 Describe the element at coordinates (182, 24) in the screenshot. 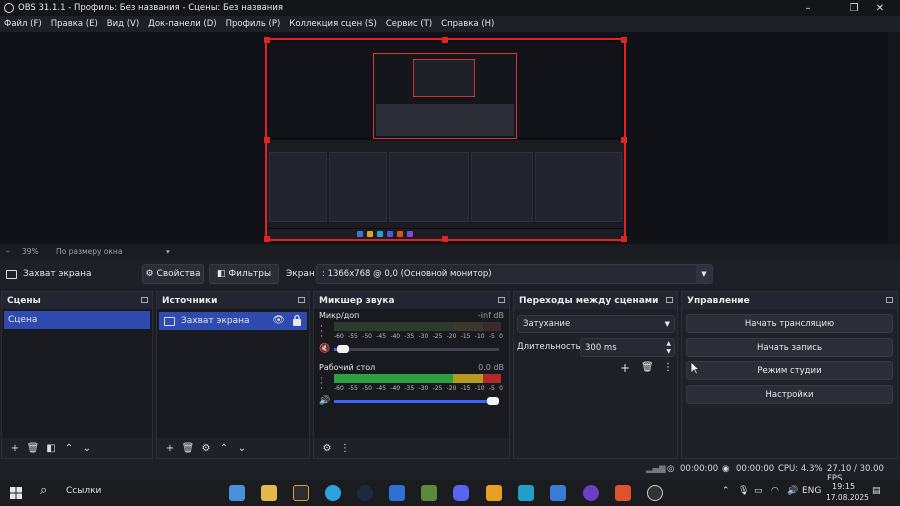

I see `menu-docks: Док-панели (D)` at that location.